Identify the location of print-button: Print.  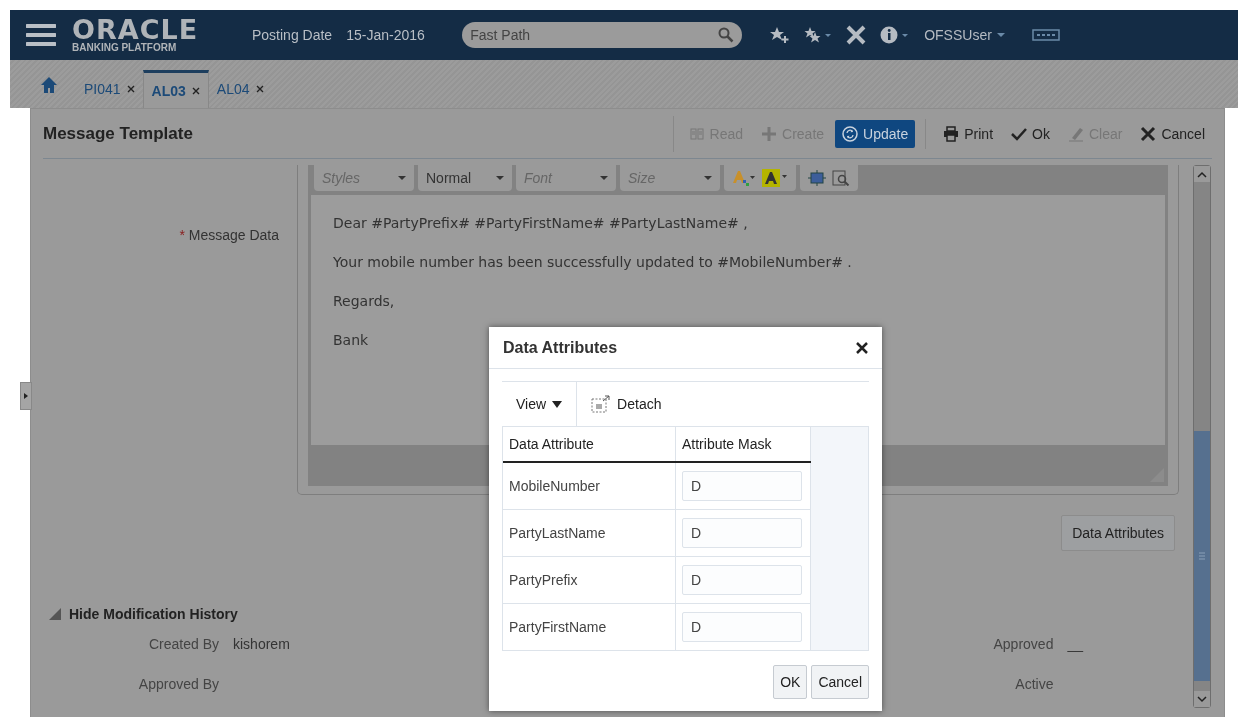
(968, 133).